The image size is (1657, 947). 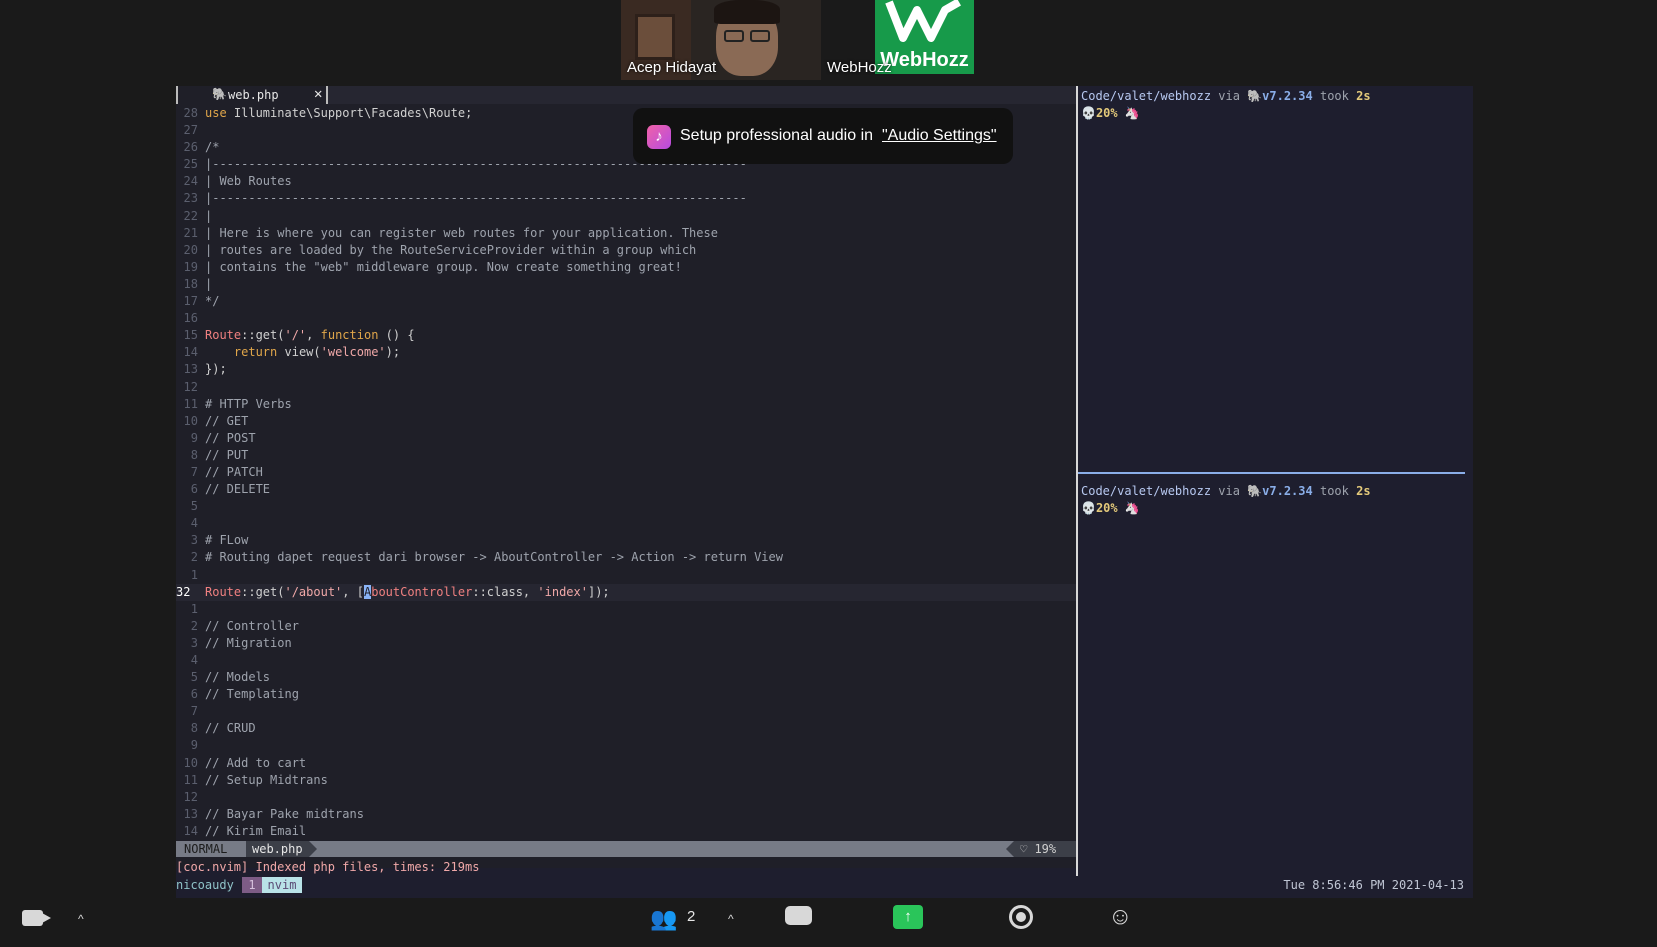 I want to click on tmux-window-index: 1, so click(x=252, y=885).